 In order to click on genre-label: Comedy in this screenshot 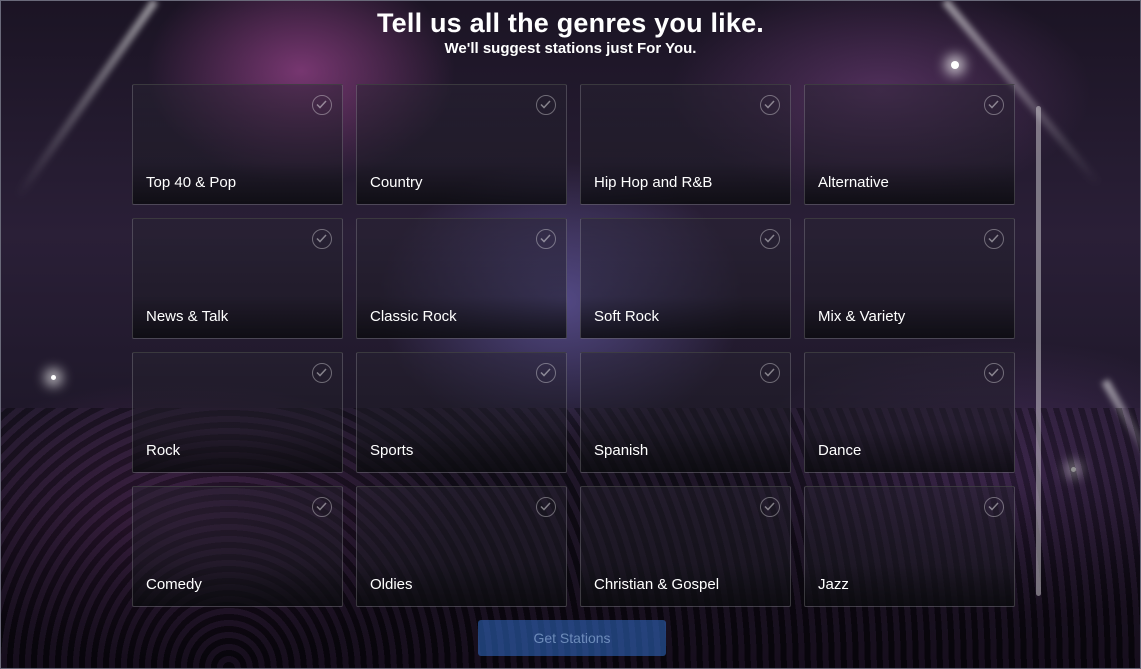, I will do `click(174, 584)`.